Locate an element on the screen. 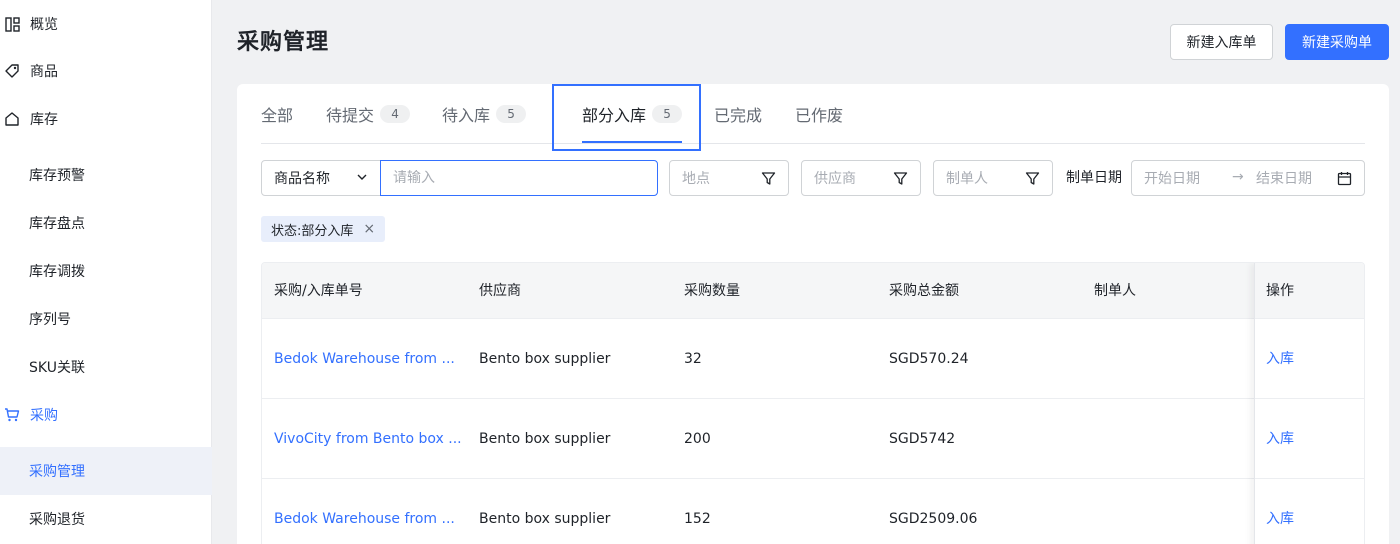  sidebar-item-serial-number: 序列号 is located at coordinates (106, 319).